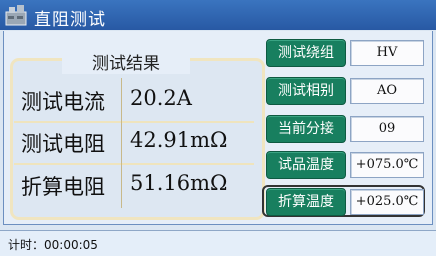  What do you see at coordinates (387, 129) in the screenshot?
I see `tap-value: 09` at bounding box center [387, 129].